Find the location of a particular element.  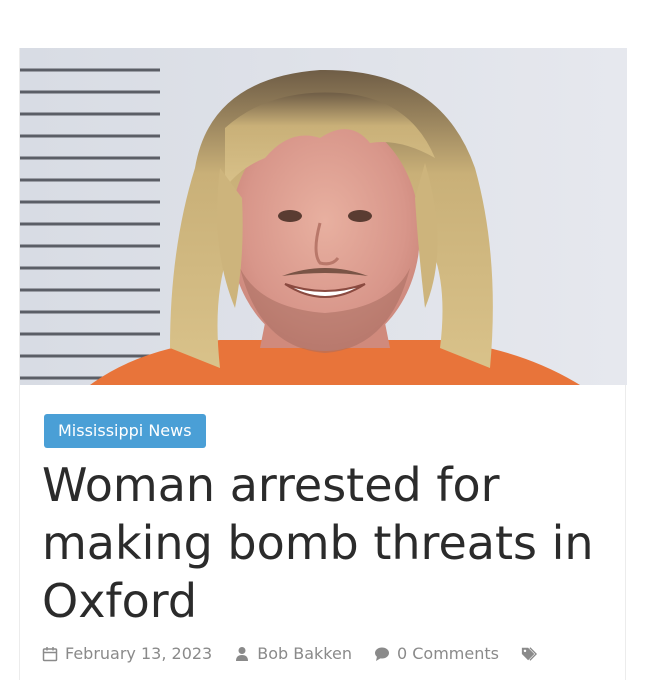

post-tags is located at coordinates (532, 654).